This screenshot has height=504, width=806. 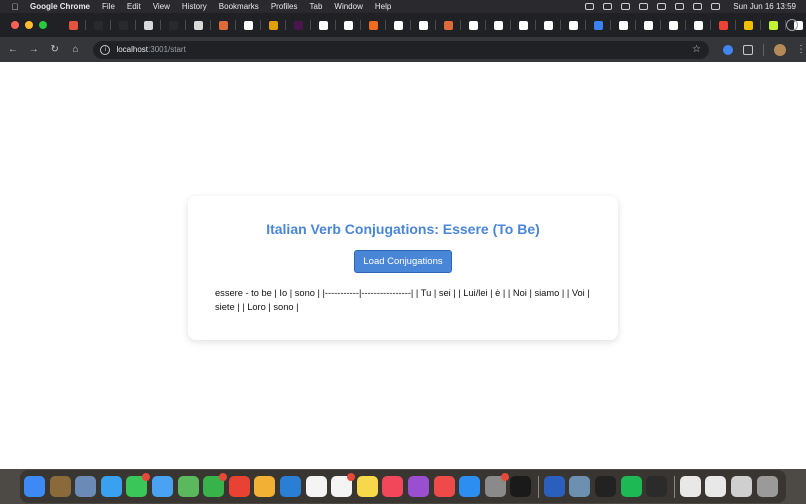 I want to click on focus-icon, so click(x=626, y=6).